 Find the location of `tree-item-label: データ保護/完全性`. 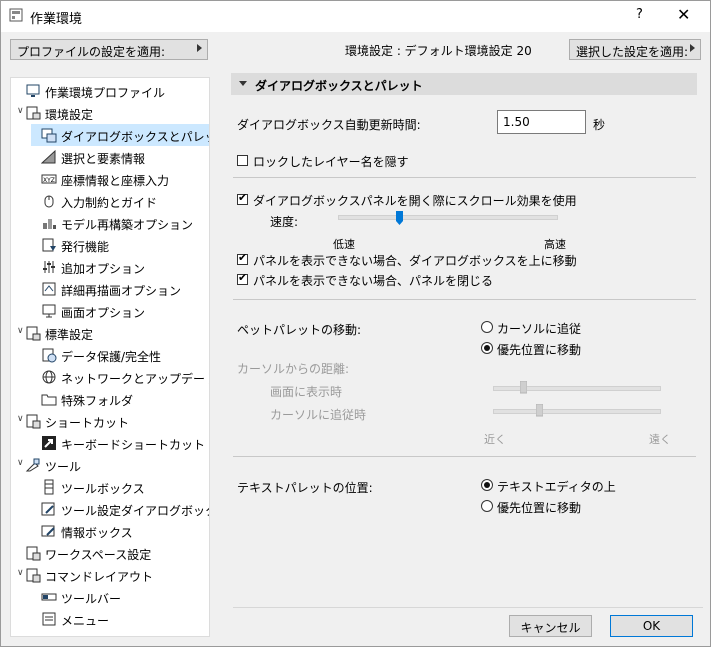

tree-item-label: データ保護/完全性 is located at coordinates (111, 357).